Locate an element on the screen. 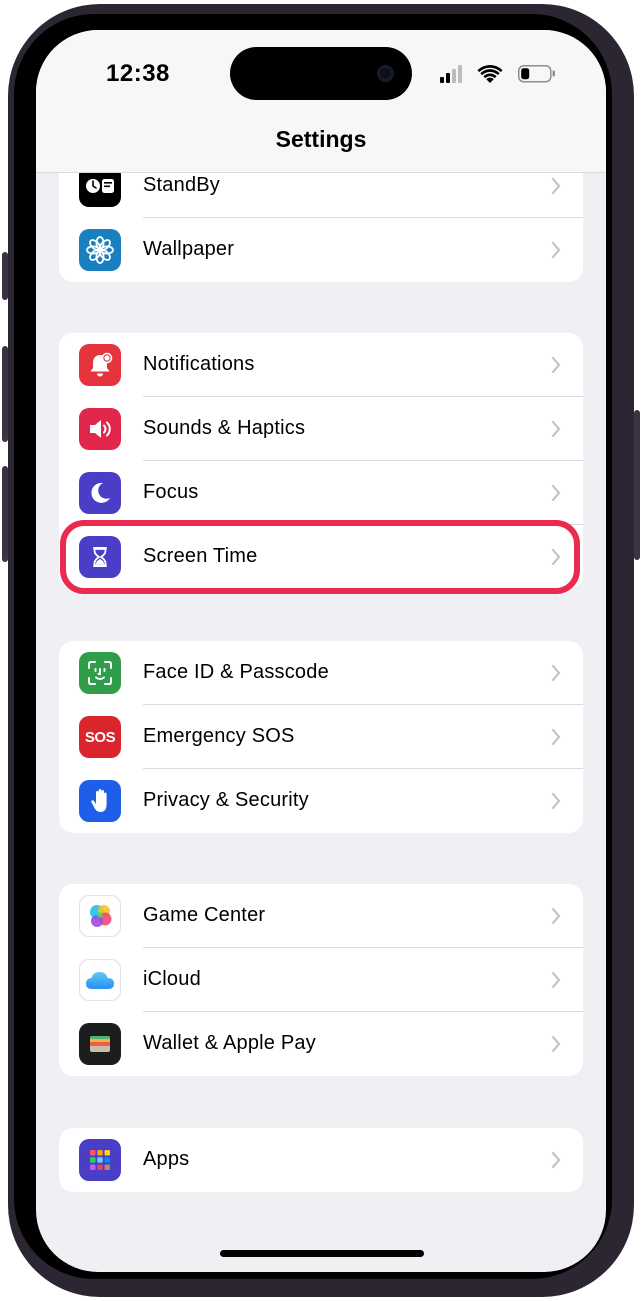 The width and height of the screenshot is (642, 1301). settings-group-apps: Apps is located at coordinates (321, 1160).